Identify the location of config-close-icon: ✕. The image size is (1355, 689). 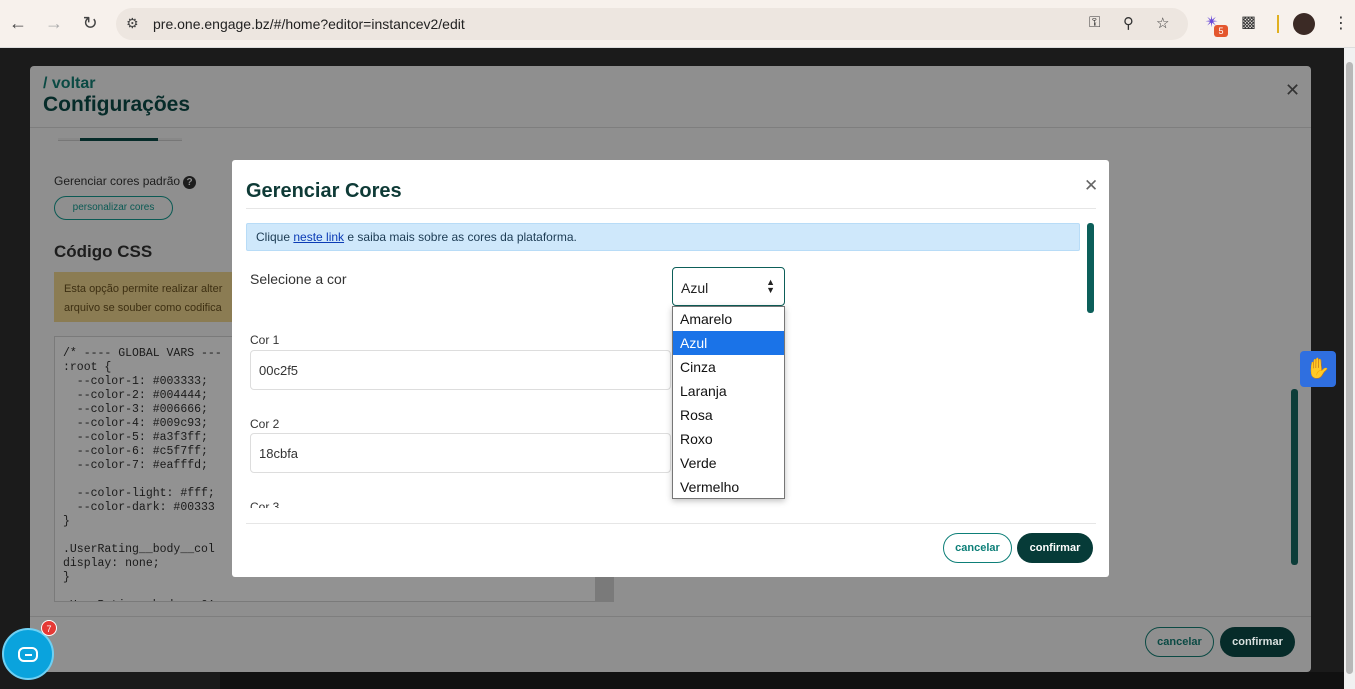
(1292, 90).